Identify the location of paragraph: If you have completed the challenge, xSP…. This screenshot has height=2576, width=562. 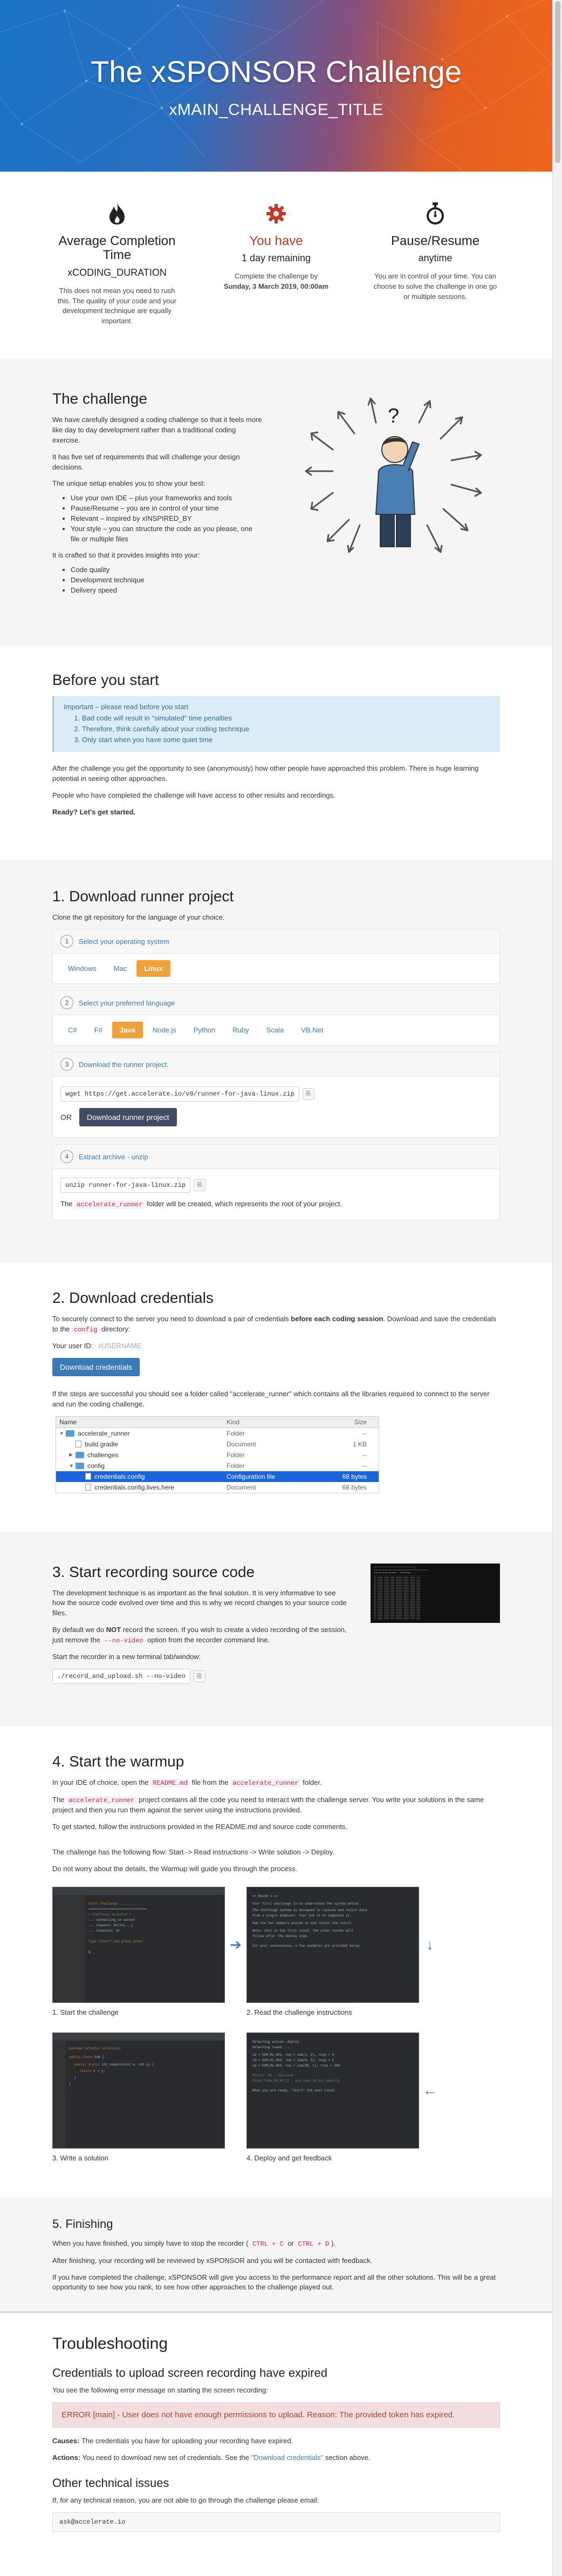
(274, 2282).